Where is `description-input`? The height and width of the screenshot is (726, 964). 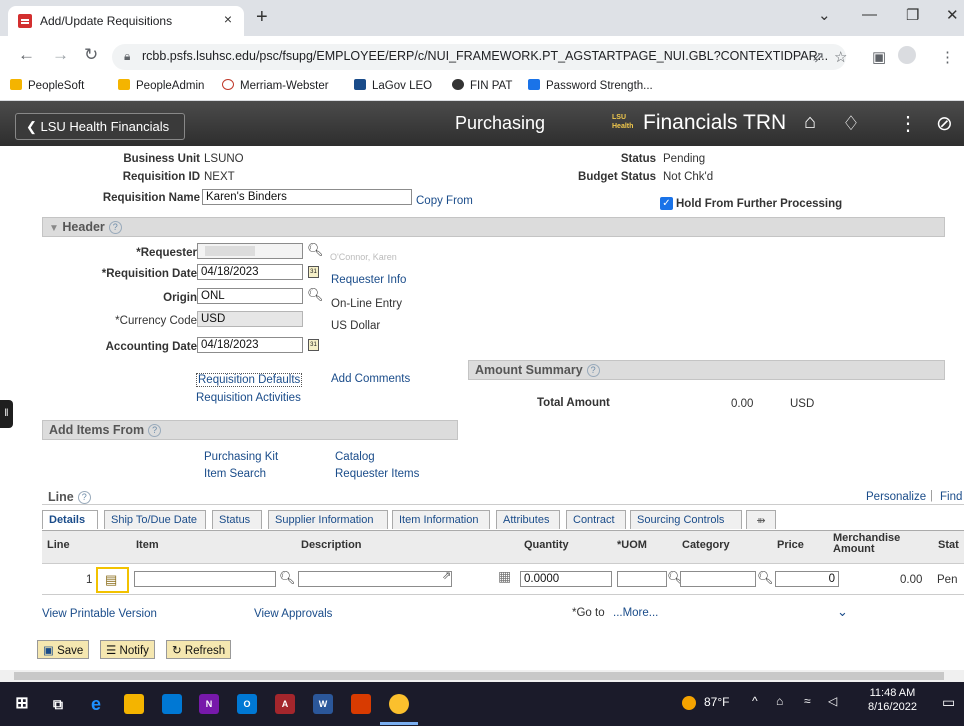 description-input is located at coordinates (375, 579).